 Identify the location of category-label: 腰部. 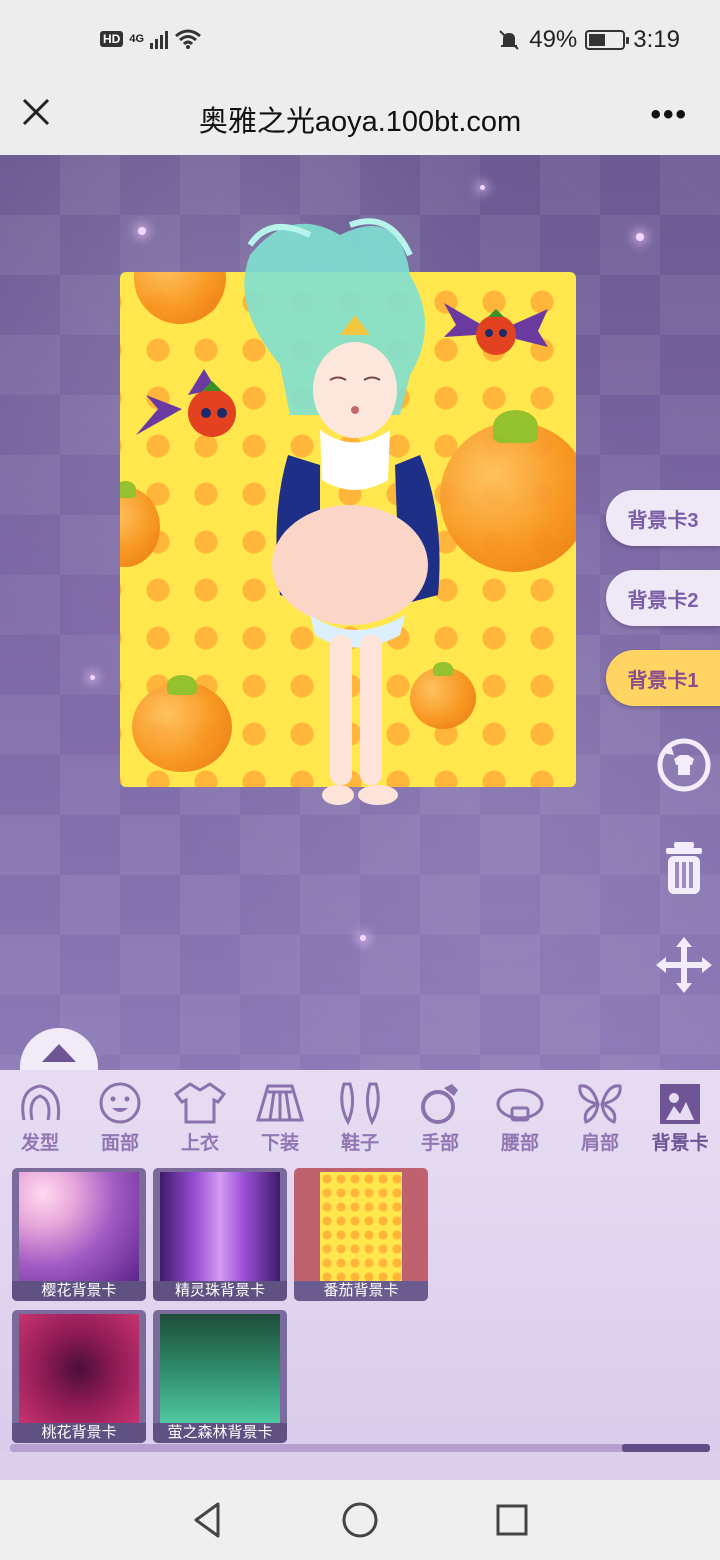
(519, 1143).